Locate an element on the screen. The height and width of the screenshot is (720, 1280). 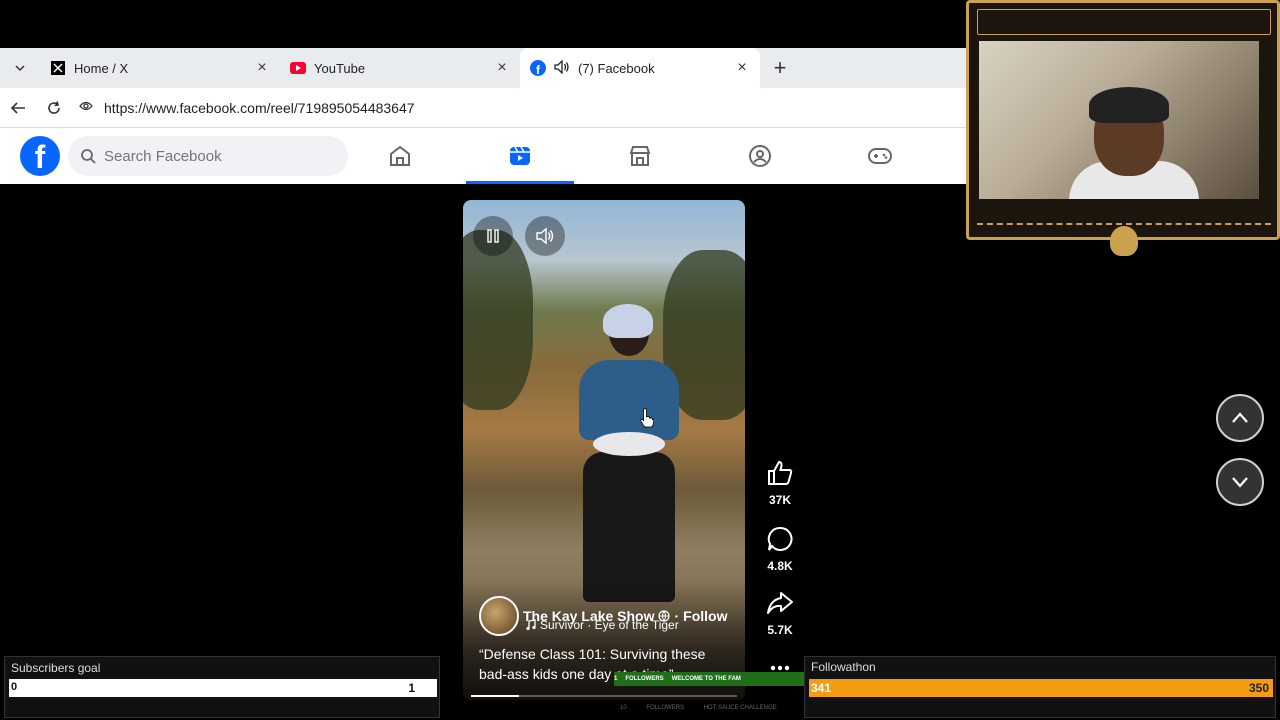
ticker-label: FOLLOWERS is located at coordinates (644, 679).